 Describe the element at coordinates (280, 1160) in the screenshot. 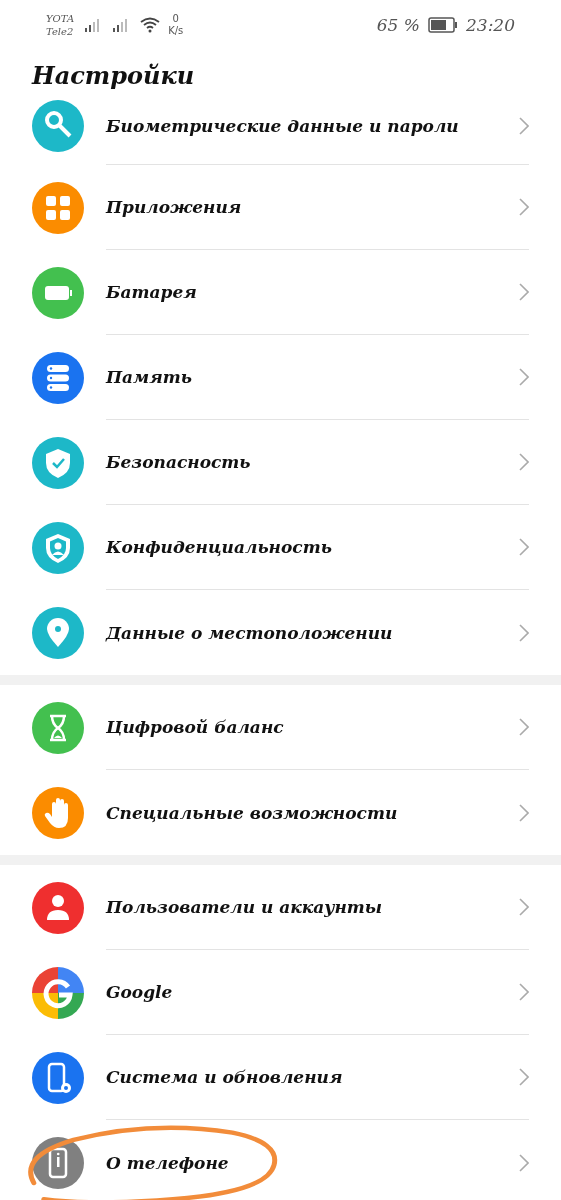

I see `settings-item: О телефоне` at that location.